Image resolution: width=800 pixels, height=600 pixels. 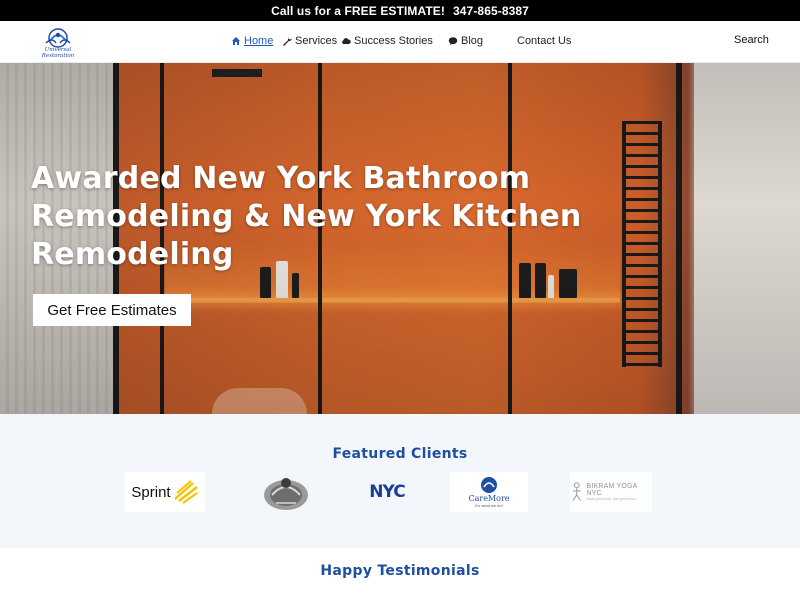 I want to click on nav-item-services: Services, so click(x=309, y=41).